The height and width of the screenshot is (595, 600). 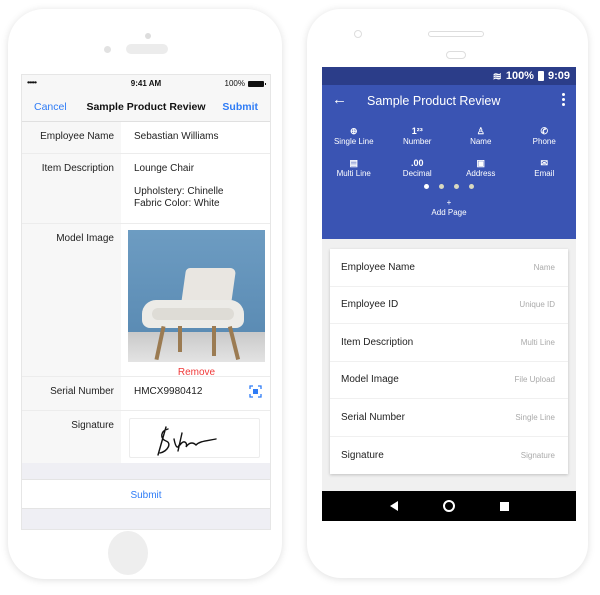 What do you see at coordinates (255, 391) in the screenshot?
I see `barcode-scan-icon` at bounding box center [255, 391].